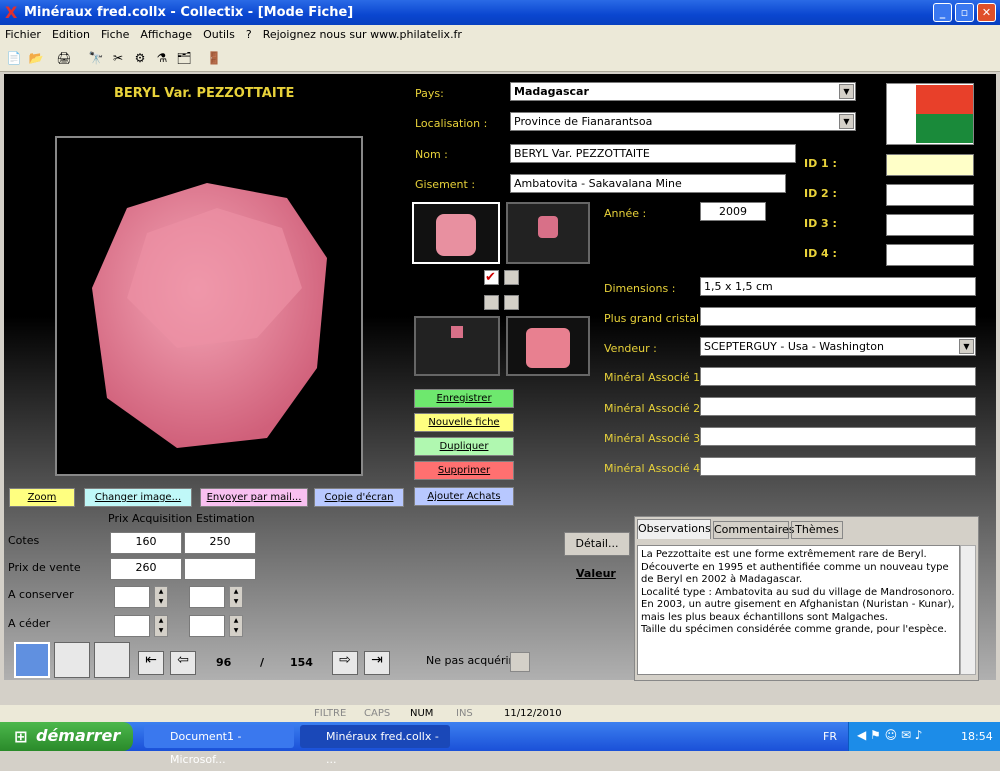 The image size is (1000, 771). Describe the element at coordinates (596, 573) in the screenshot. I see `valeur-link: Valeur` at that location.